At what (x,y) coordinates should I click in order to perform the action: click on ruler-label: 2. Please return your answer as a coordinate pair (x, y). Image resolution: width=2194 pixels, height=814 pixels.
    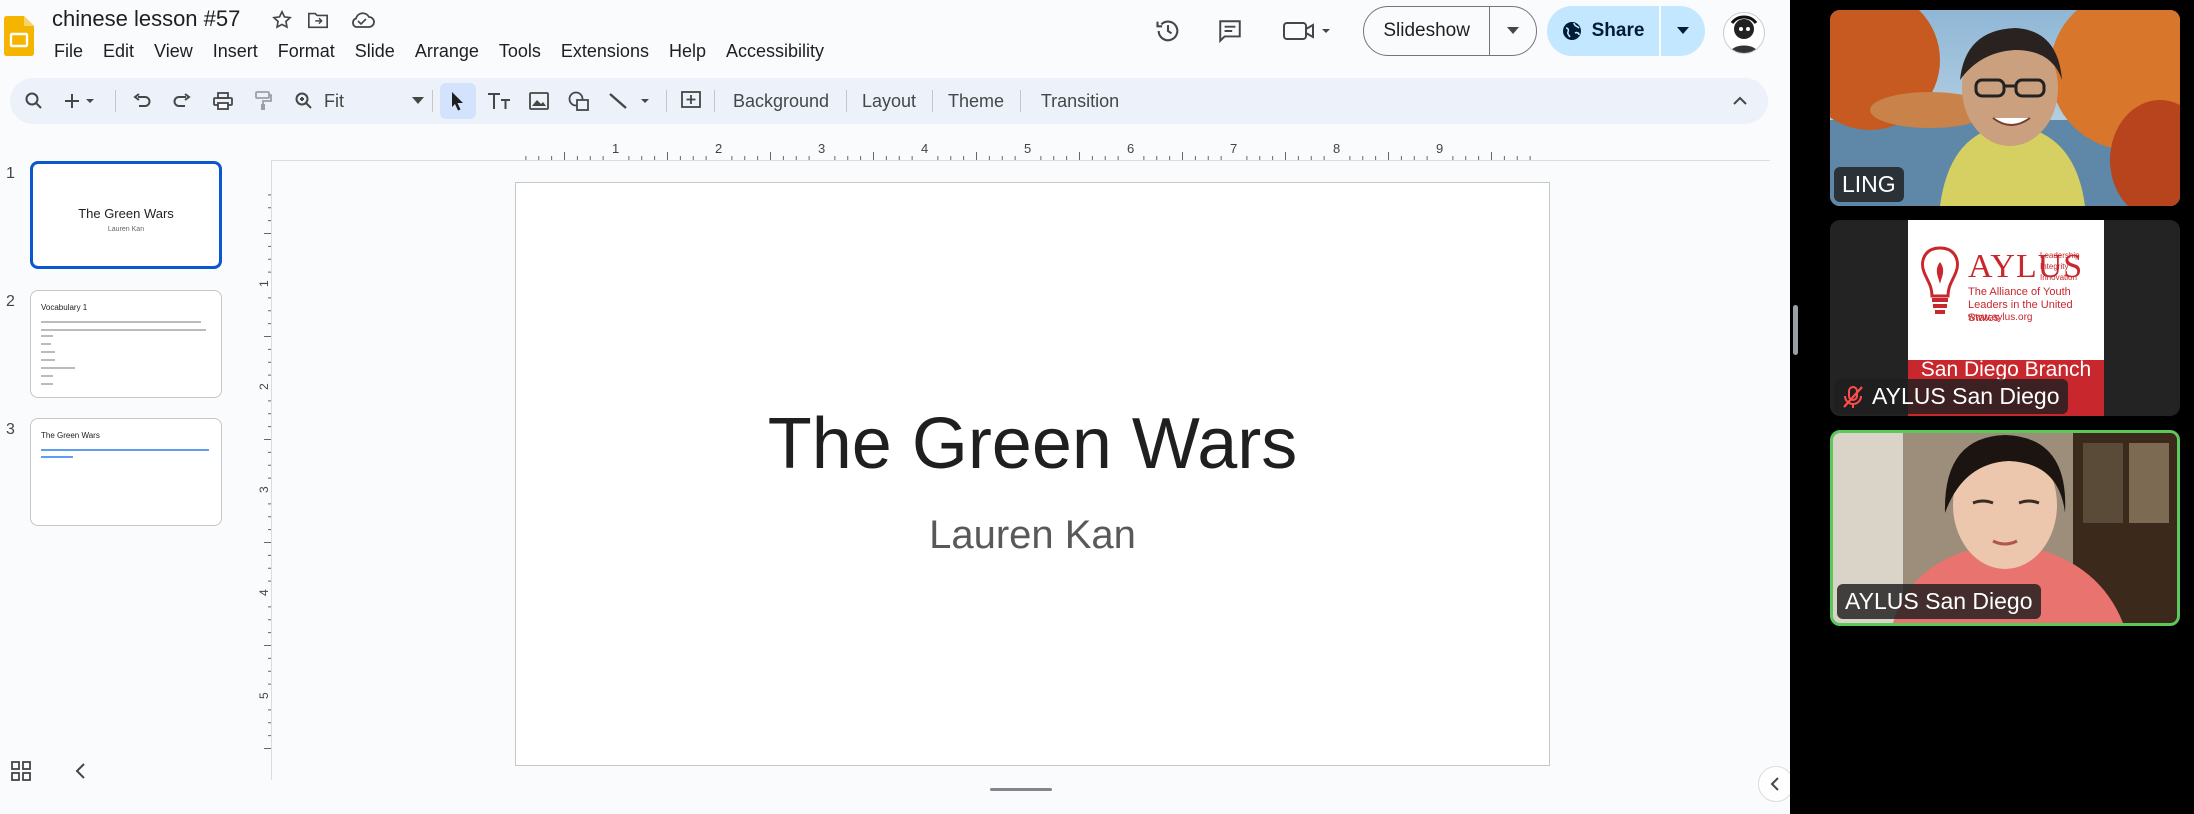
    Looking at the image, I should click on (264, 386).